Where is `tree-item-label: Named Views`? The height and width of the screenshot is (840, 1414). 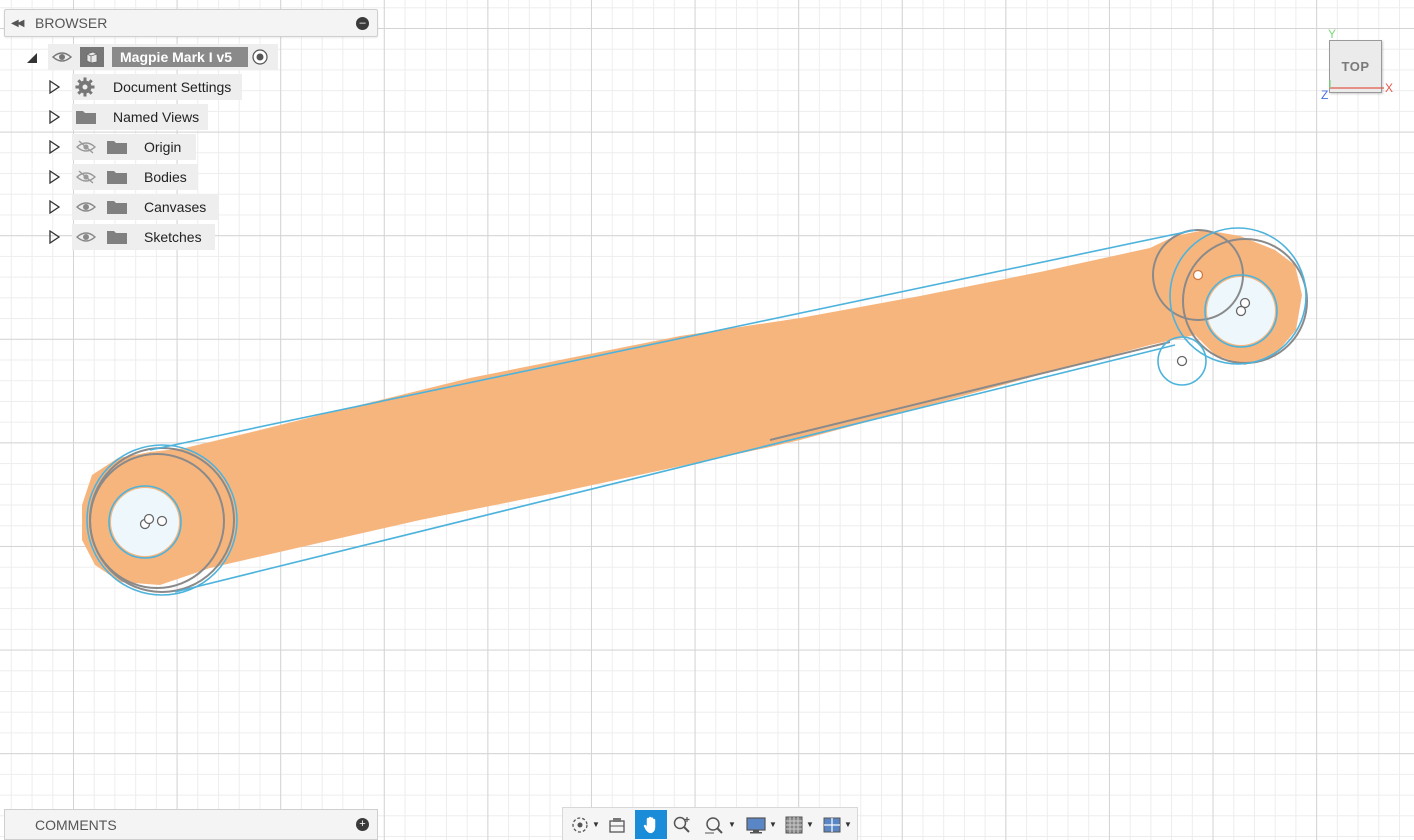 tree-item-label: Named Views is located at coordinates (156, 117).